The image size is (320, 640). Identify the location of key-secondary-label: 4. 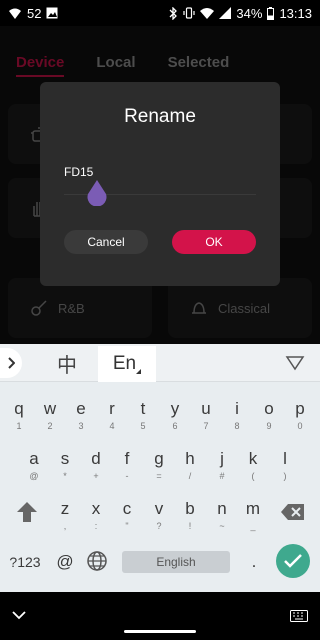
(112, 426).